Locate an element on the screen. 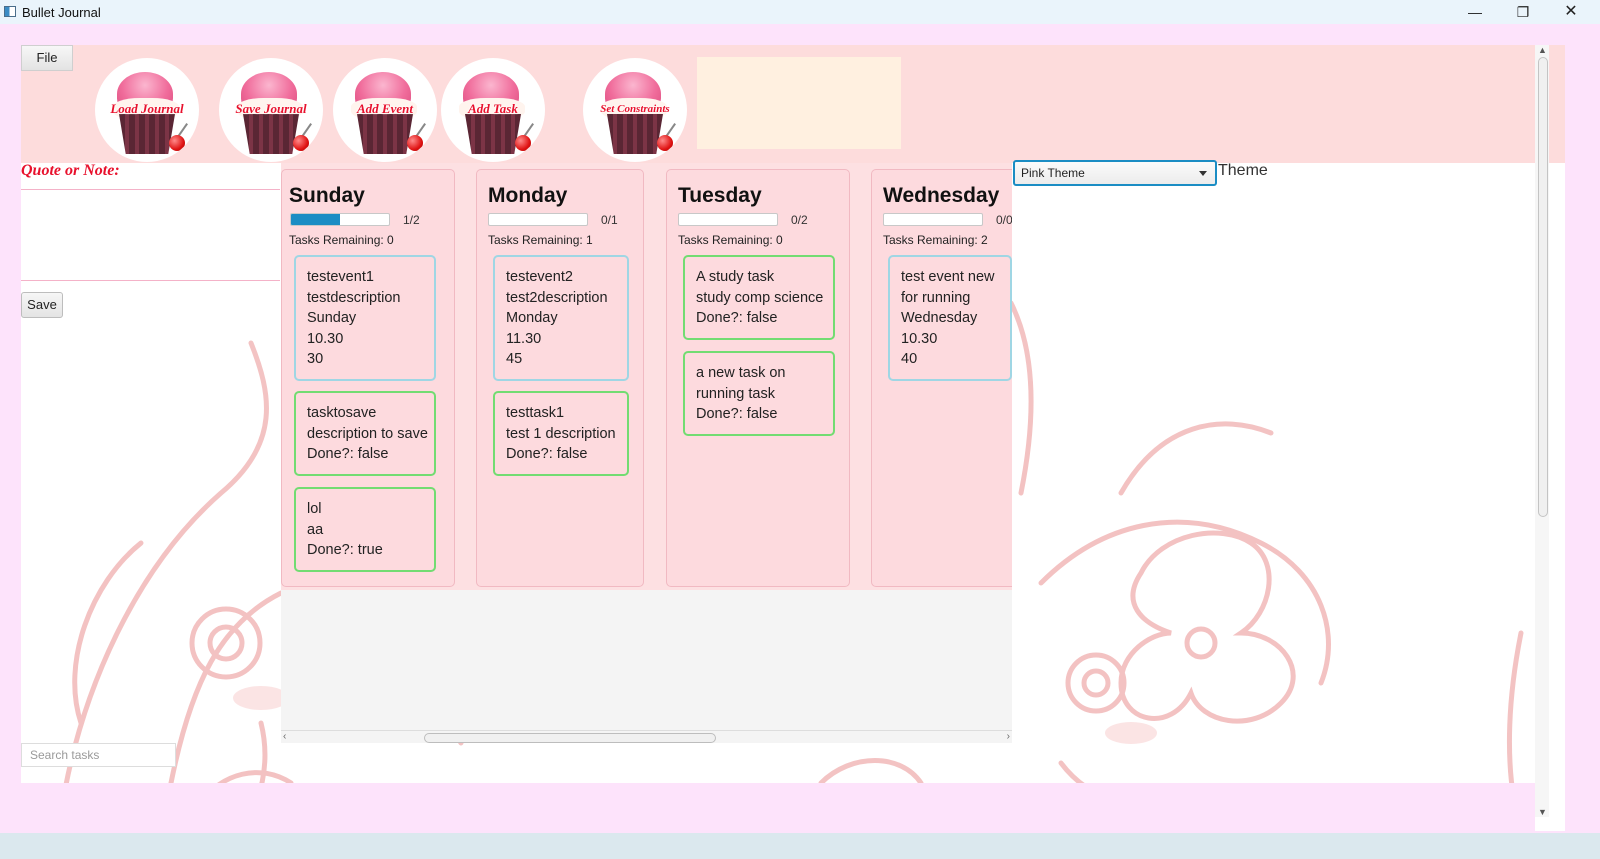 The height and width of the screenshot is (859, 1600). task-name: a new task on is located at coordinates (741, 373).